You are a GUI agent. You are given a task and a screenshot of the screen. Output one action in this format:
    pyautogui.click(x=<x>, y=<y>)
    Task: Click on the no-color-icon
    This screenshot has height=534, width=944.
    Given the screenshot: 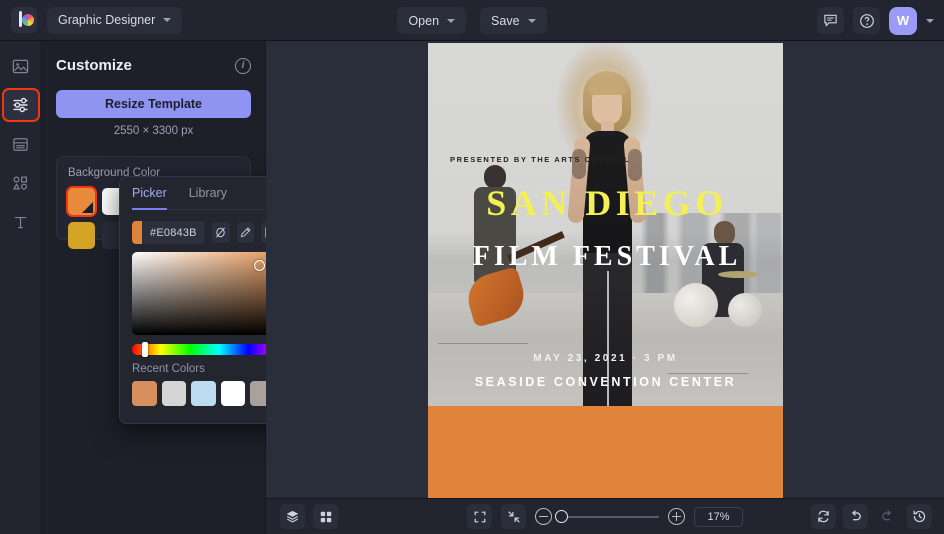 What is the action you would take?
    pyautogui.click(x=221, y=232)
    